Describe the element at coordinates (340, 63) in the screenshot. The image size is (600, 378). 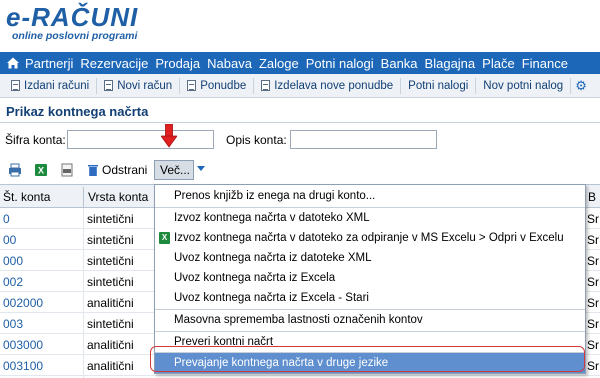
I see `nav-potni-nalogi: Potni nalogi` at that location.